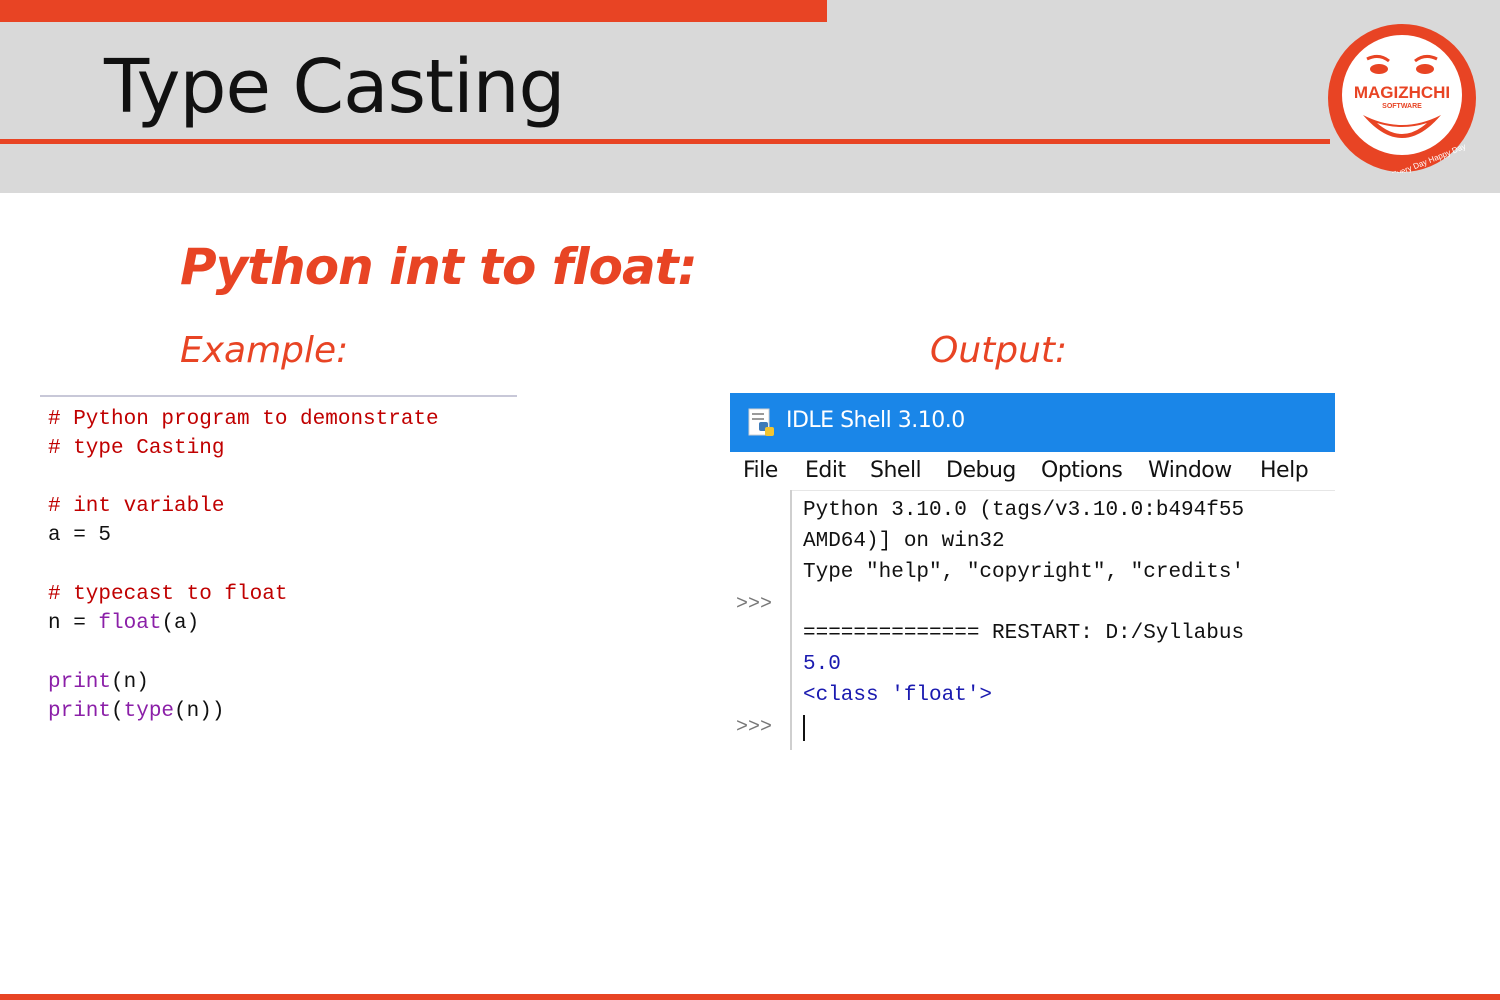 The height and width of the screenshot is (1000, 1500). I want to click on code-token: (n)), so click(199, 711).